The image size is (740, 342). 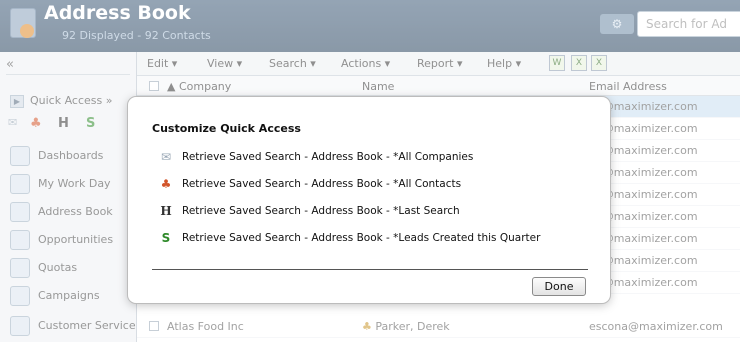 What do you see at coordinates (559, 286) in the screenshot?
I see `done-button: Done` at bounding box center [559, 286].